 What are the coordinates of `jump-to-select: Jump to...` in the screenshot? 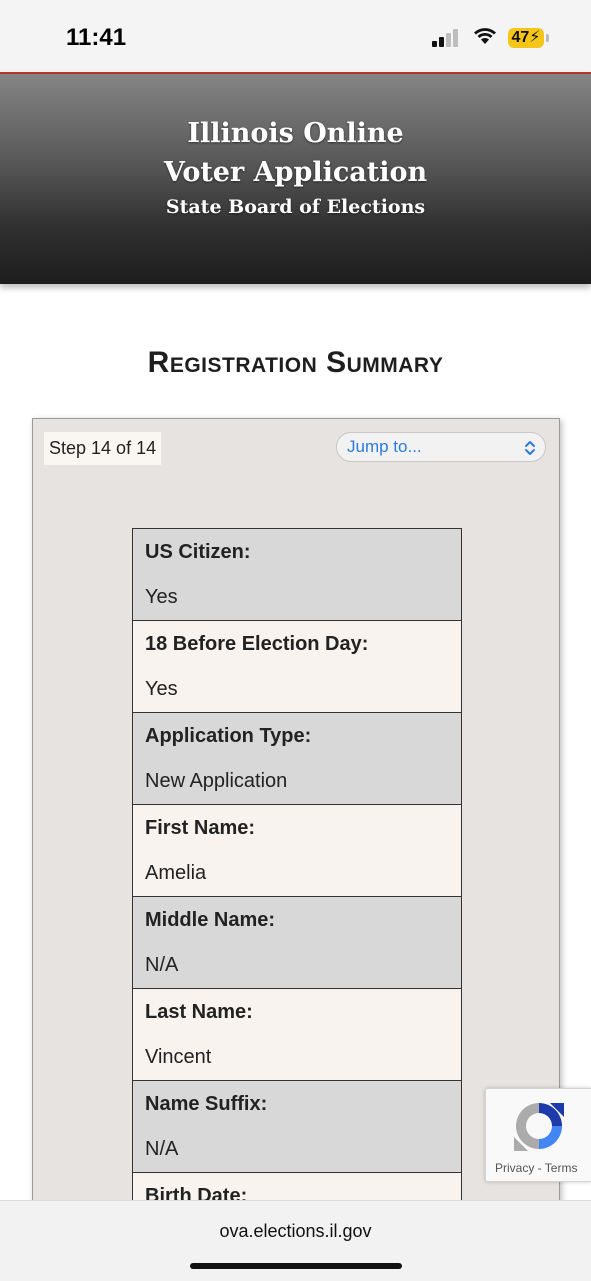 It's located at (441, 447).